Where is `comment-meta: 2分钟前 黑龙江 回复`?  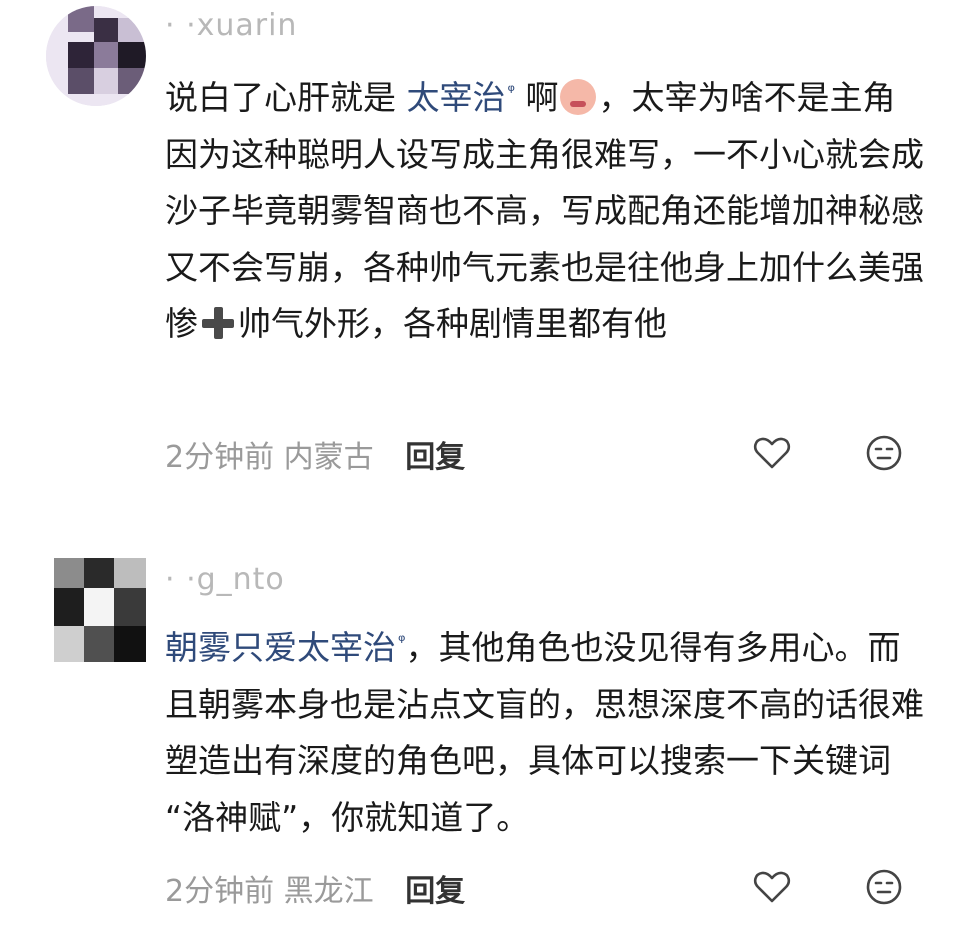
comment-meta: 2分钟前 黑龙江 回复 is located at coordinates (315, 888).